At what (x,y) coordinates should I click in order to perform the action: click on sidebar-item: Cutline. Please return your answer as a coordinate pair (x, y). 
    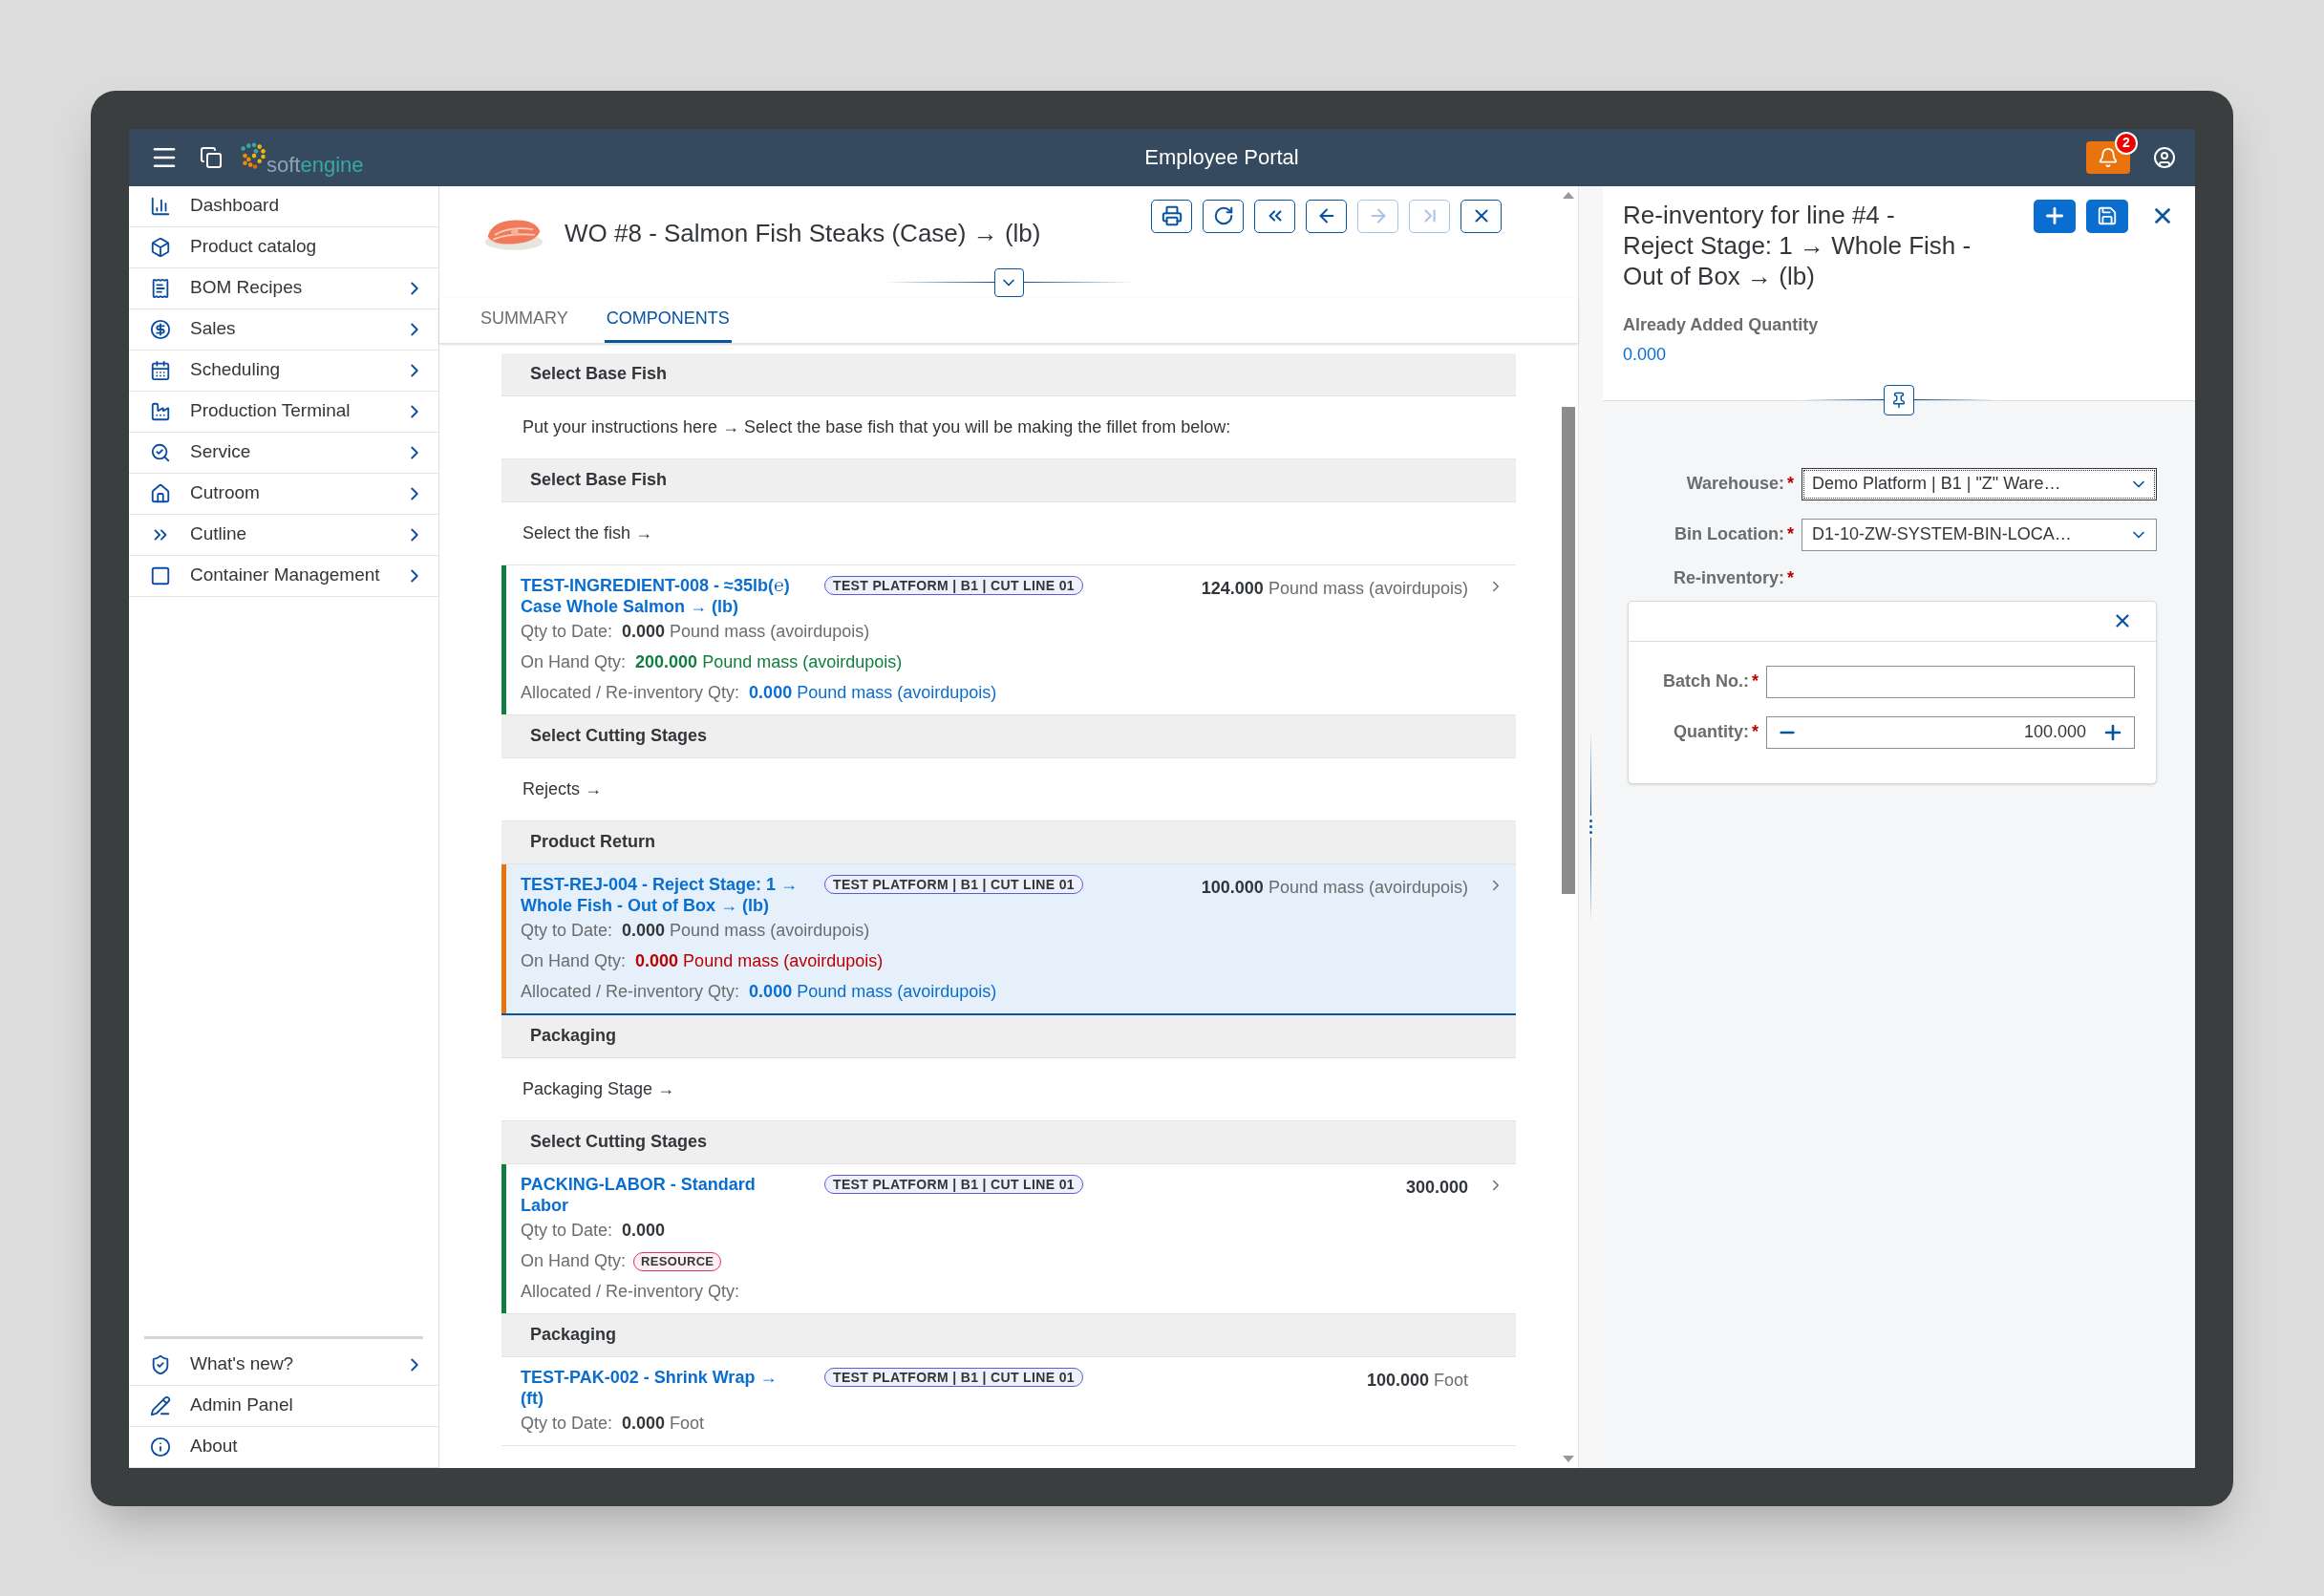
    Looking at the image, I should click on (284, 535).